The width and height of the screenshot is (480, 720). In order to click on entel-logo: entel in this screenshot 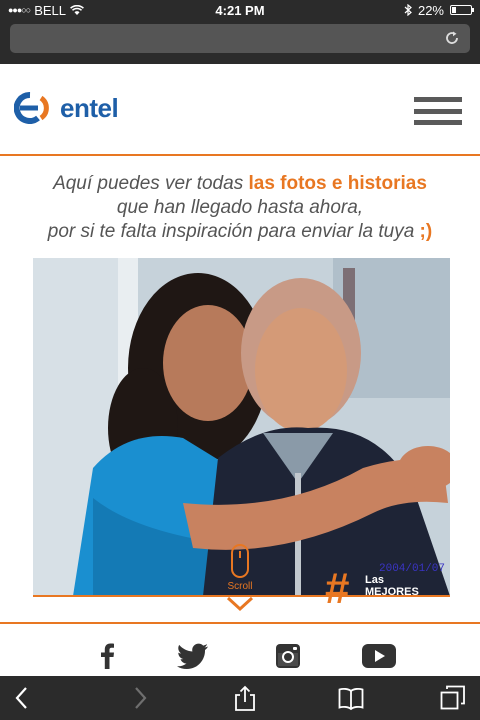, I will do `click(66, 108)`.